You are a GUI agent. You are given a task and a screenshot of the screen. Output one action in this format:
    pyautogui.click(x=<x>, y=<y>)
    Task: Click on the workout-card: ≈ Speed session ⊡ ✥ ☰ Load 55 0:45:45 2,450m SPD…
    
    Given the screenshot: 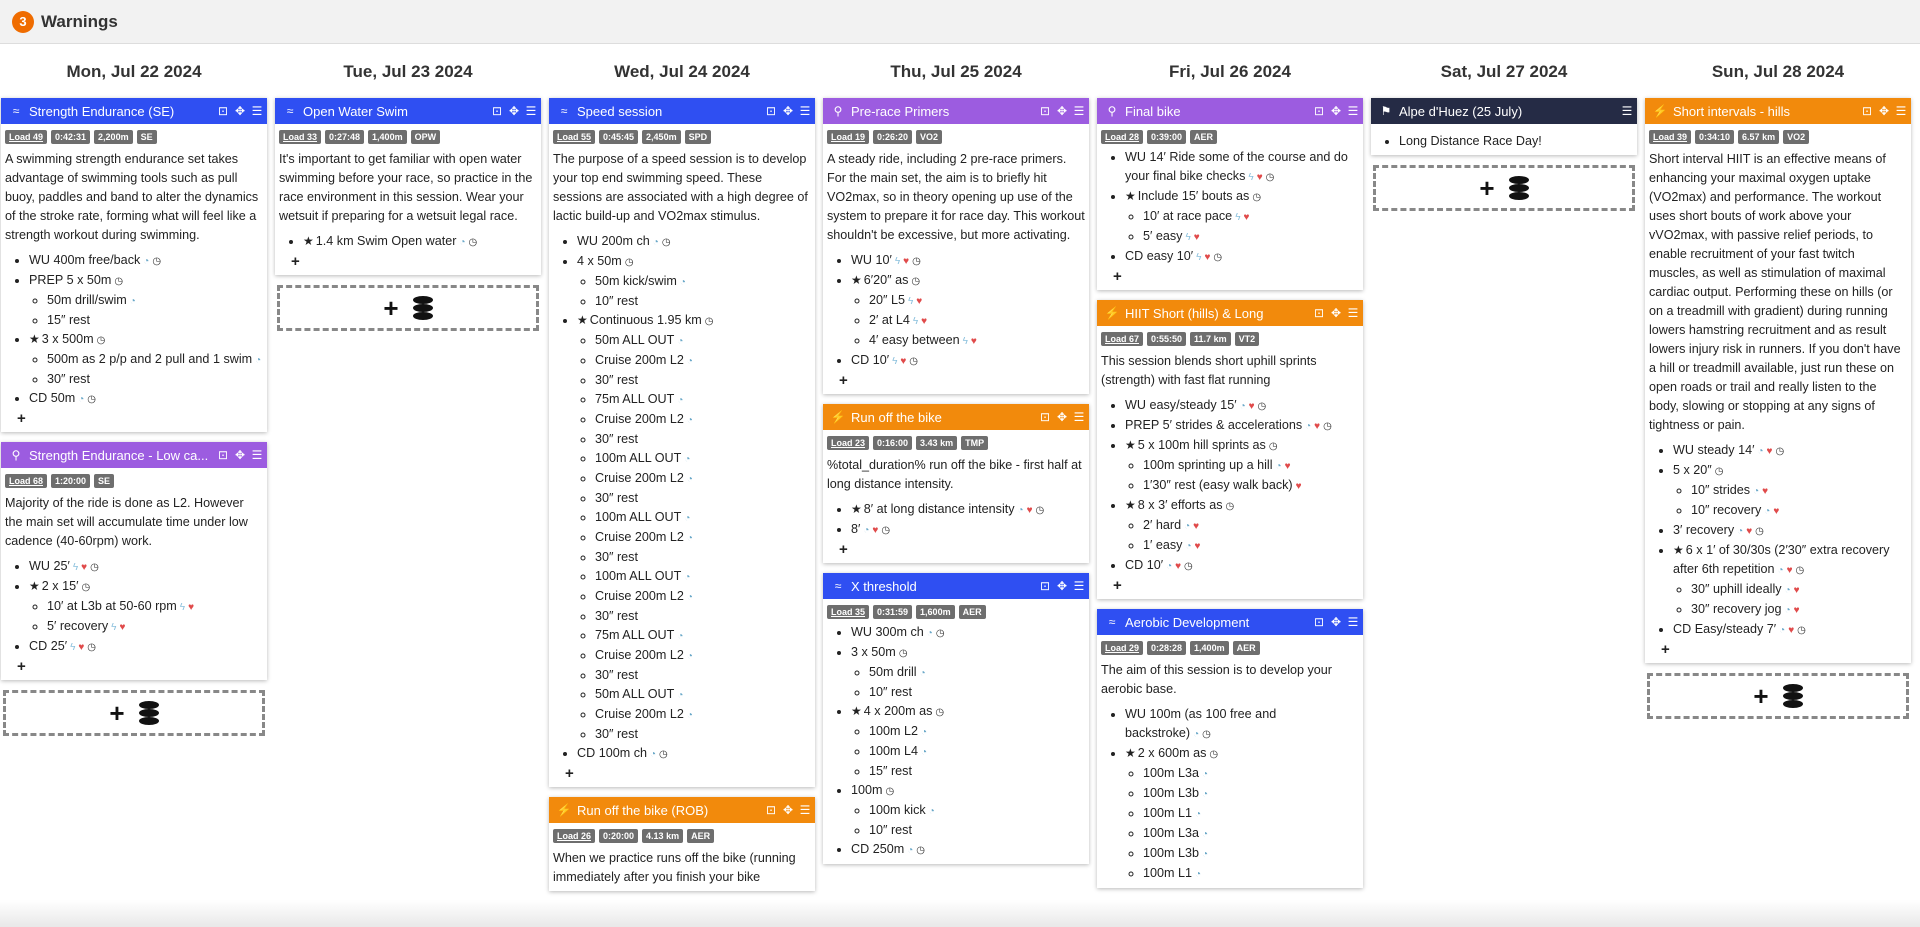 What is the action you would take?
    pyautogui.click(x=682, y=442)
    